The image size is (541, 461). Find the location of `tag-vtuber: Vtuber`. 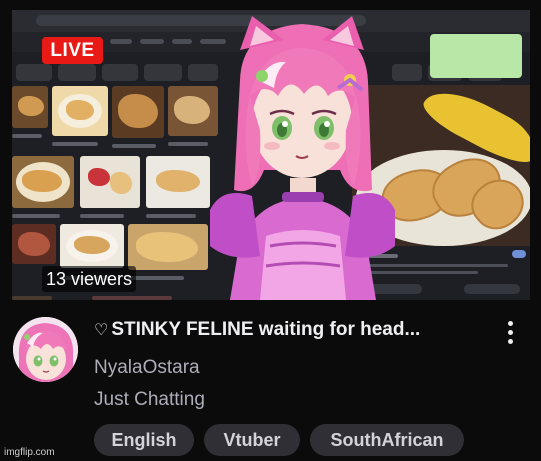

tag-vtuber: Vtuber is located at coordinates (252, 440).